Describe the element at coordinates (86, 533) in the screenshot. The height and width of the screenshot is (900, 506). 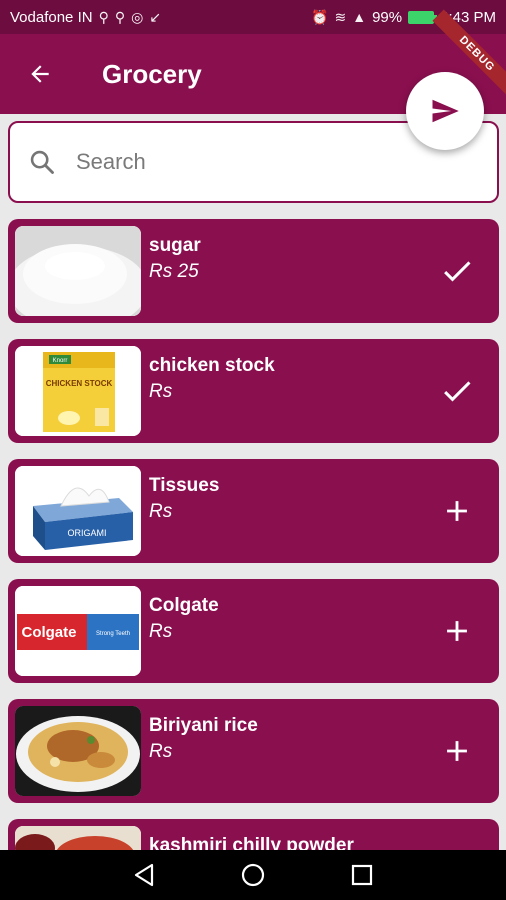
I see `tissue-brand: ORIGAMI` at that location.